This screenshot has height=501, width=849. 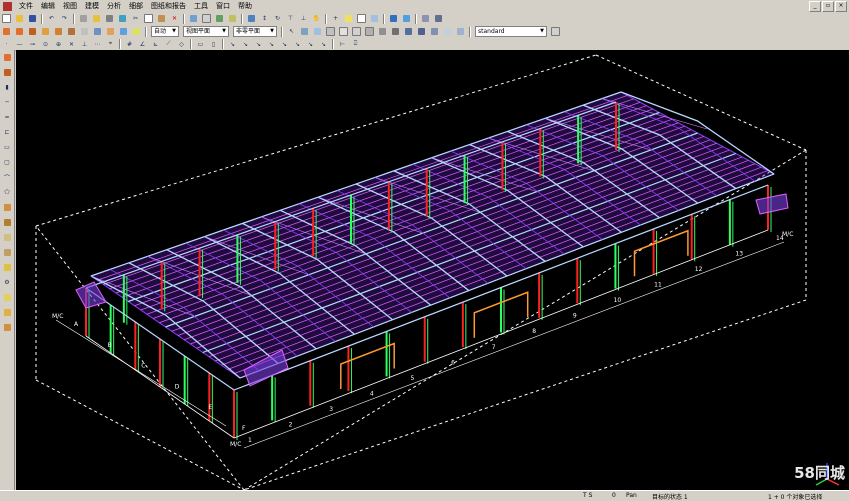 I want to click on close-button: ×, so click(x=841, y=6).